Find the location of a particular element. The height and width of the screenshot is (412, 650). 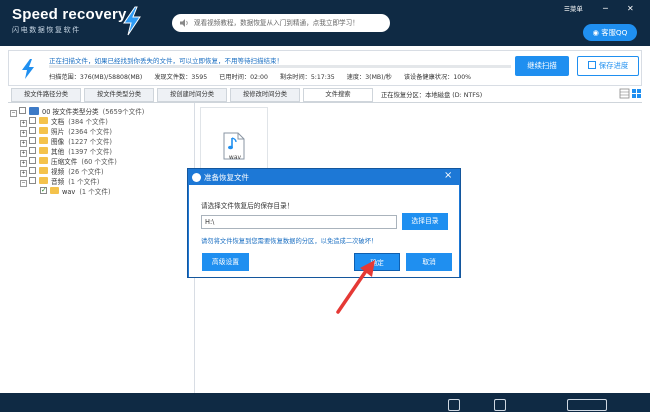

play-icon is located at coordinates (454, 405).